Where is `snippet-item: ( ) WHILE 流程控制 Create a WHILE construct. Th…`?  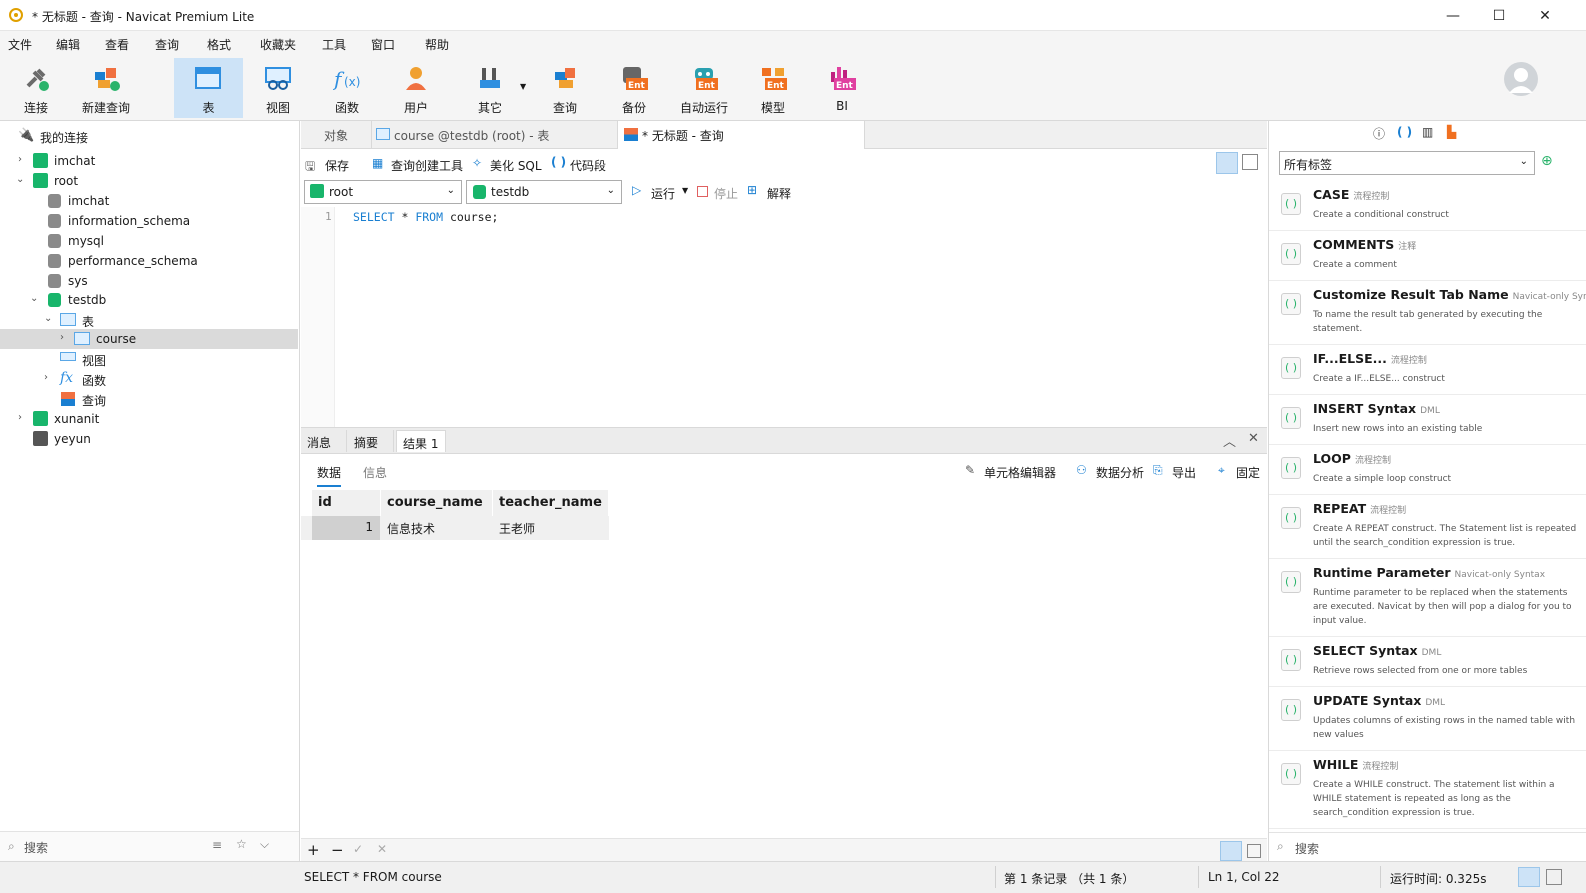 snippet-item: ( ) WHILE 流程控制 Create a WHILE construct. Th… is located at coordinates (1427, 790).